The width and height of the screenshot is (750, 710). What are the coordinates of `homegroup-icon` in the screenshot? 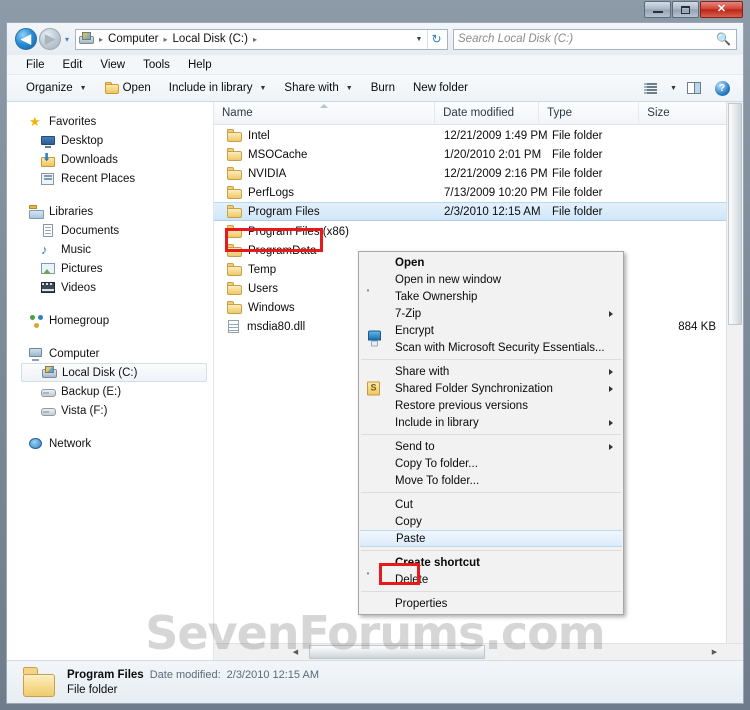 It's located at (36, 321).